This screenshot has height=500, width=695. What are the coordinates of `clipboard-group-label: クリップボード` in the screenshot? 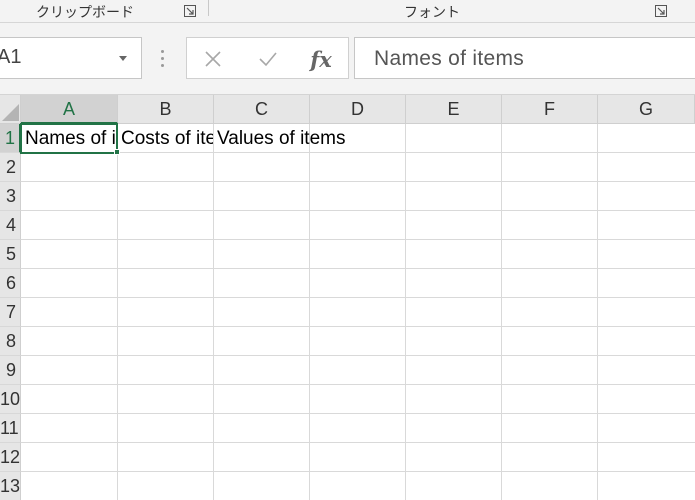 It's located at (85, 12).